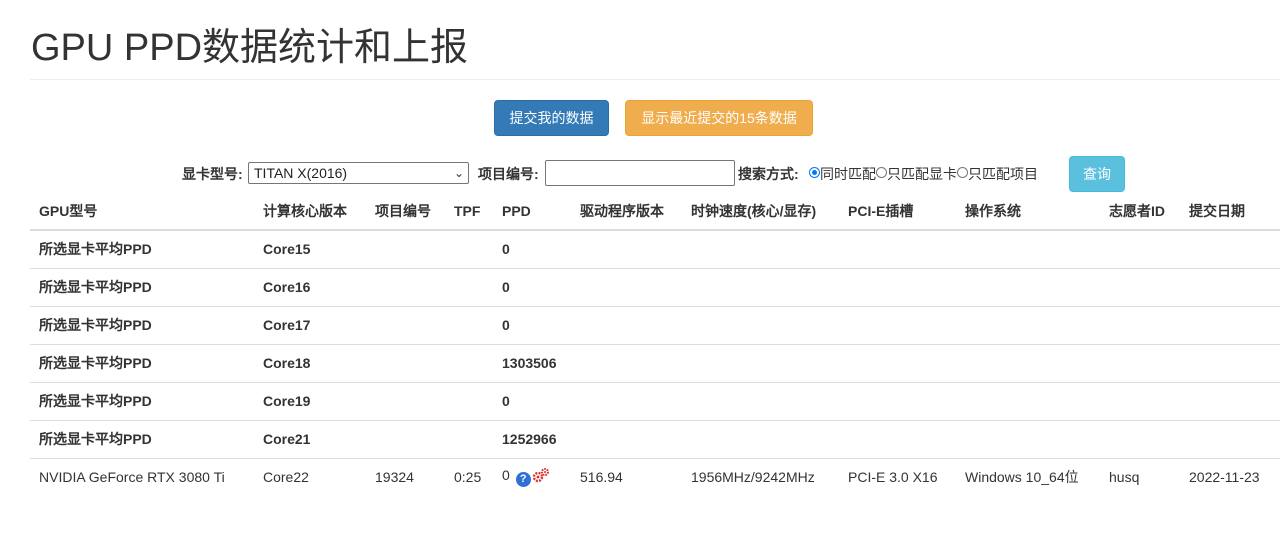  I want to click on radio-match-project-label: 只匹配项目, so click(1003, 174).